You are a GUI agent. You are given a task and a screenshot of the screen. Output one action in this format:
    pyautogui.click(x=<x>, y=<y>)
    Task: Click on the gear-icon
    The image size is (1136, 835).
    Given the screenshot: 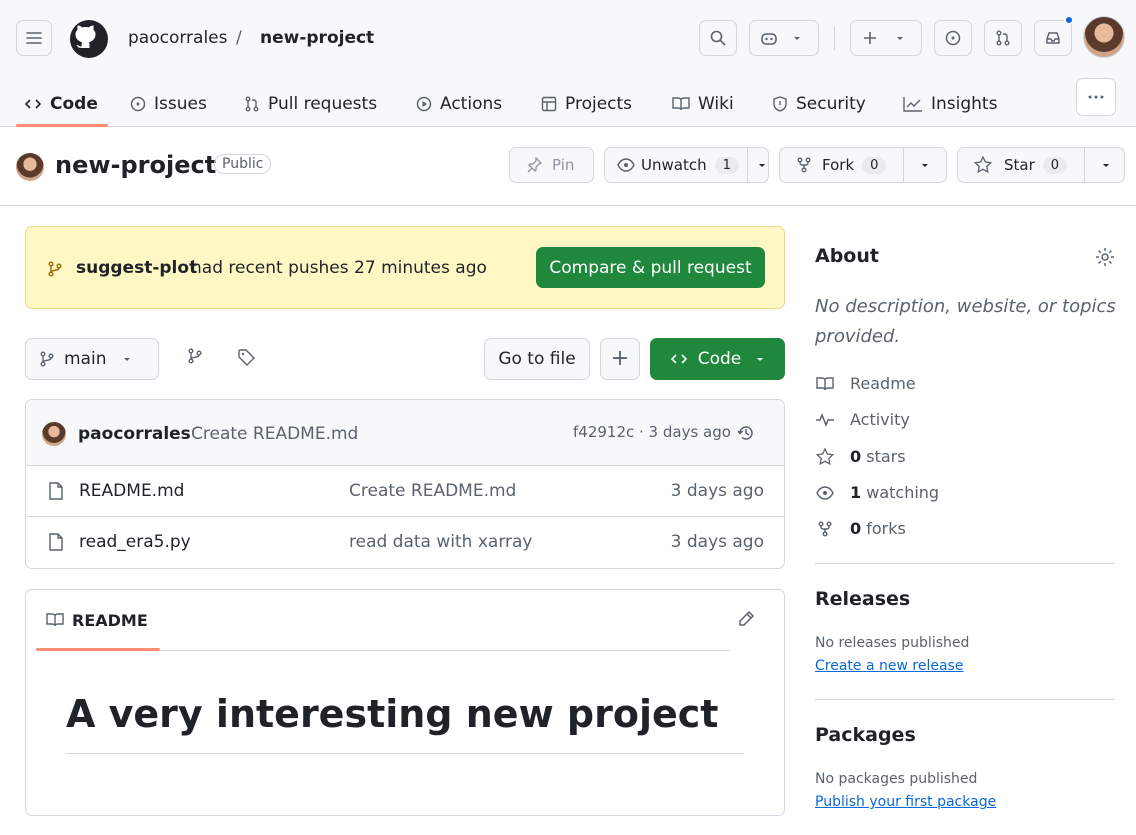 What is the action you would take?
    pyautogui.click(x=1105, y=257)
    